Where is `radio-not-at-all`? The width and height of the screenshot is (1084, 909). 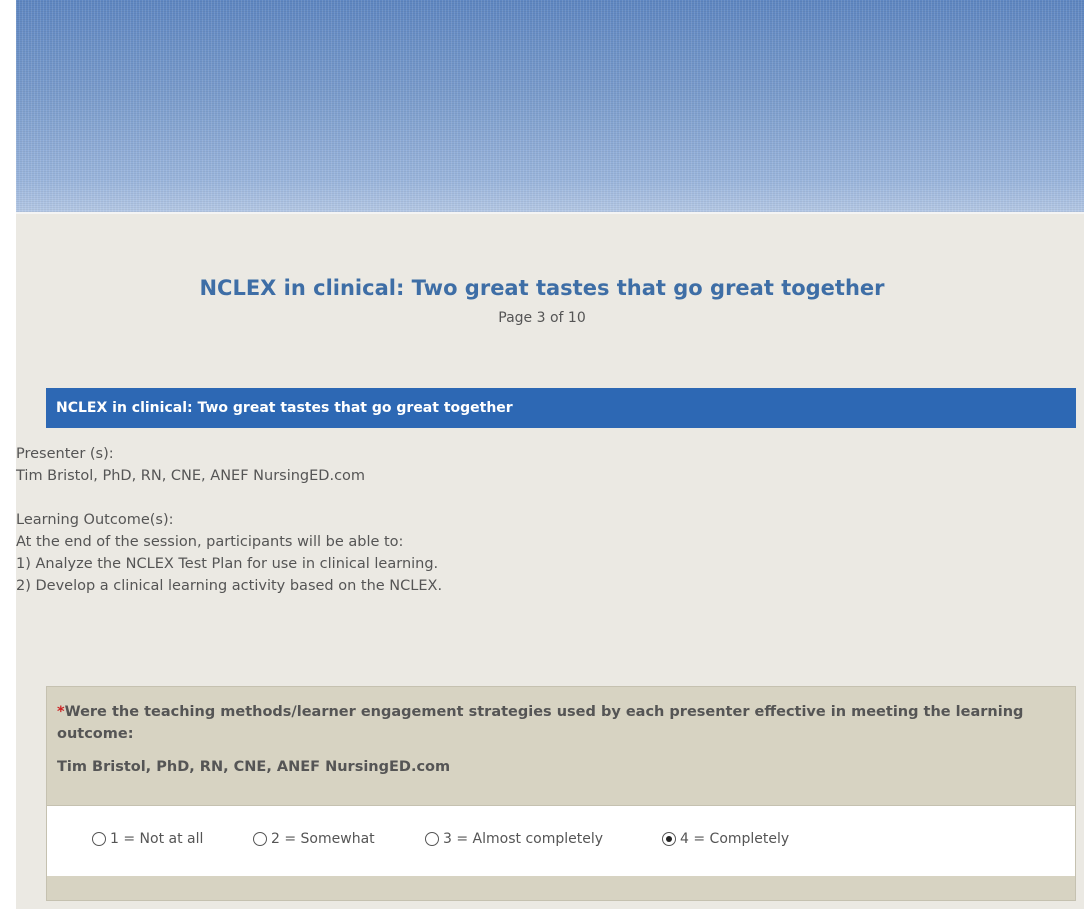
radio-not-at-all is located at coordinates (99, 839).